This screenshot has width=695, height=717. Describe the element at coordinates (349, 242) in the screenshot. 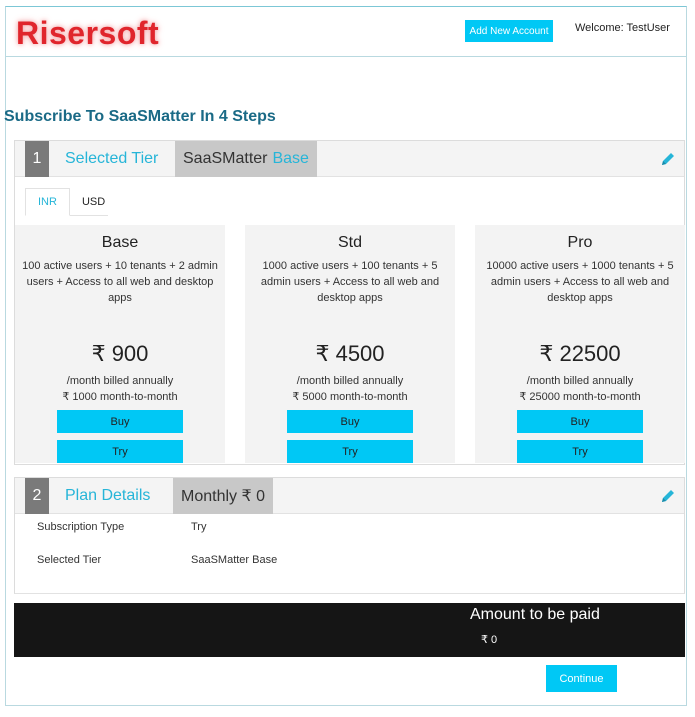

I see `plan-name: Std` at that location.